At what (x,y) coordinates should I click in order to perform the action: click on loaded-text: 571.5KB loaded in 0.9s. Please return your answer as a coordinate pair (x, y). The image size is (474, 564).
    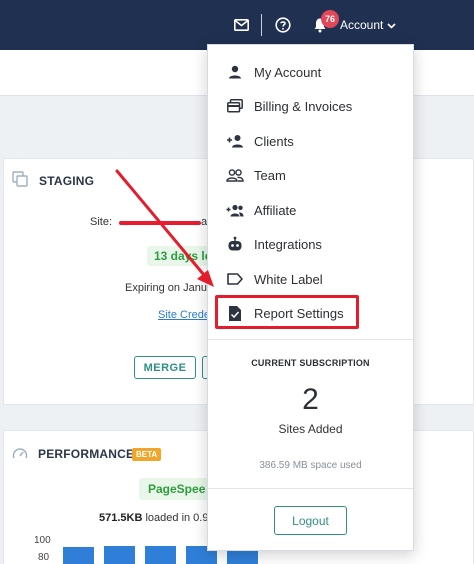
    Looking at the image, I should click on (156, 518).